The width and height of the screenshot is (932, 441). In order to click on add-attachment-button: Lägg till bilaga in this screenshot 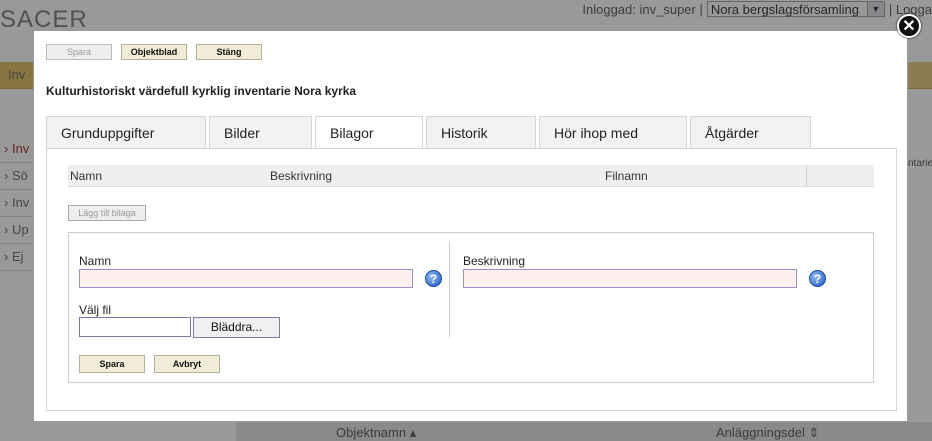, I will do `click(107, 213)`.